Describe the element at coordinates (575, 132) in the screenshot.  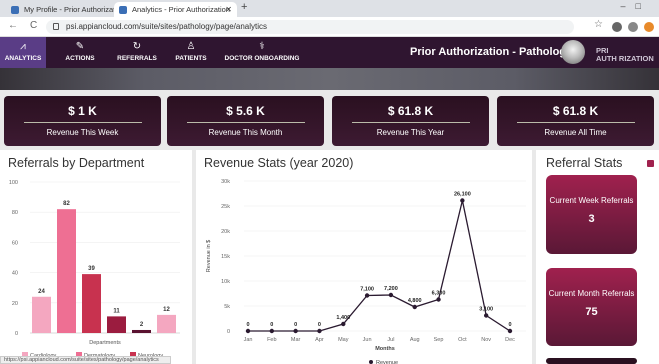
I see `kpi-label: Revenue All Time` at that location.